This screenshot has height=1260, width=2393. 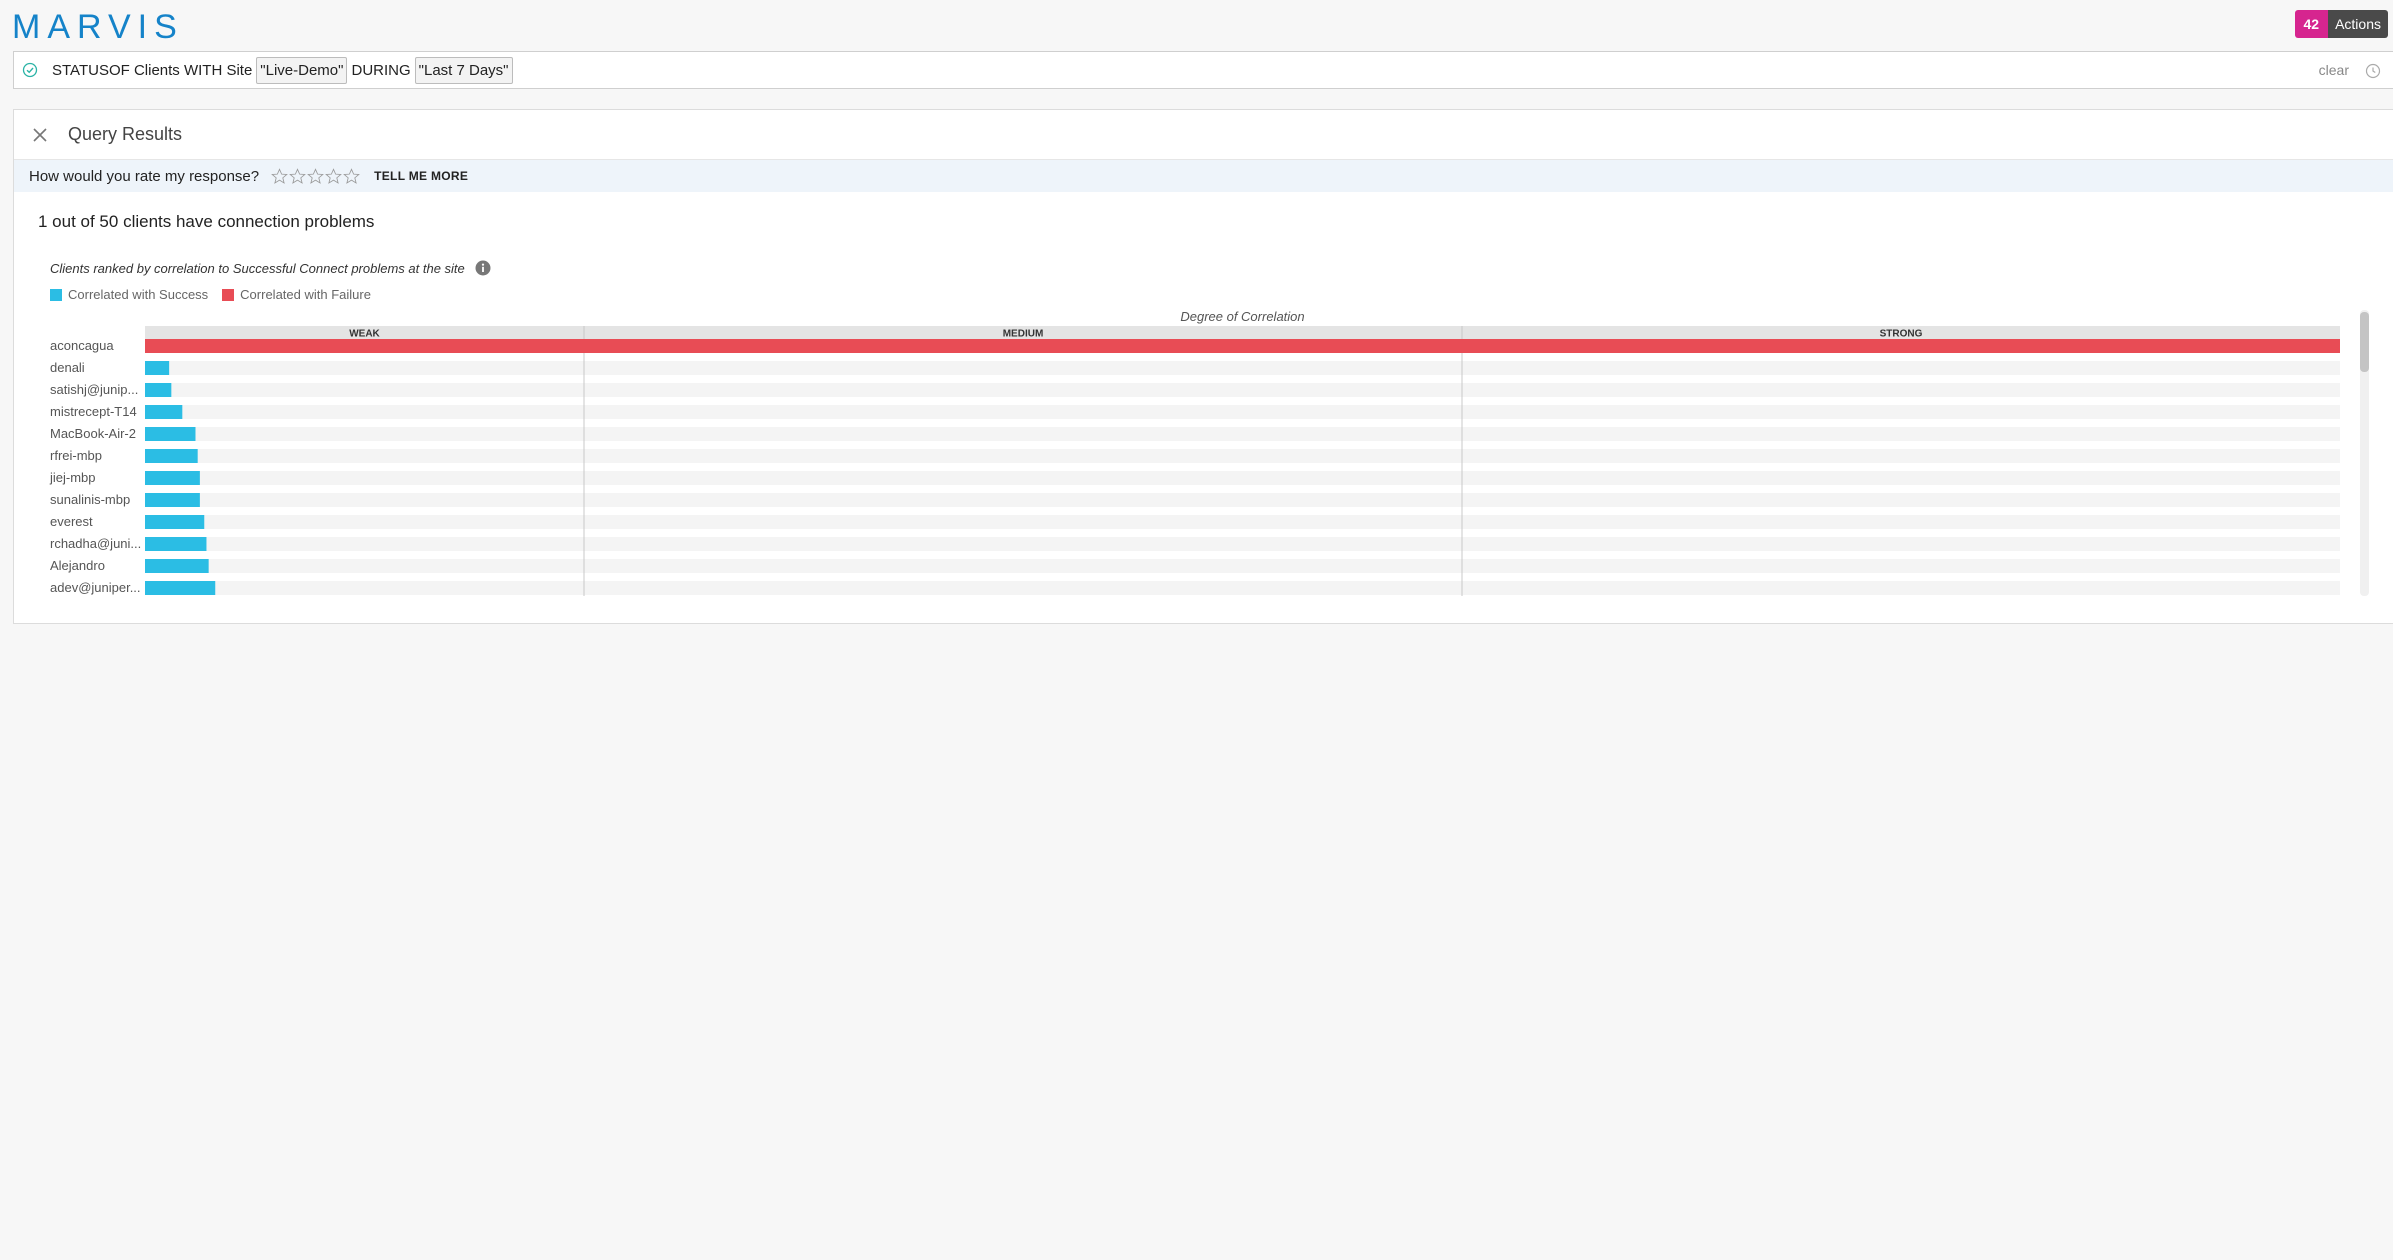 What do you see at coordinates (2364, 342) in the screenshot?
I see `chart-scrollbar-thumb` at bounding box center [2364, 342].